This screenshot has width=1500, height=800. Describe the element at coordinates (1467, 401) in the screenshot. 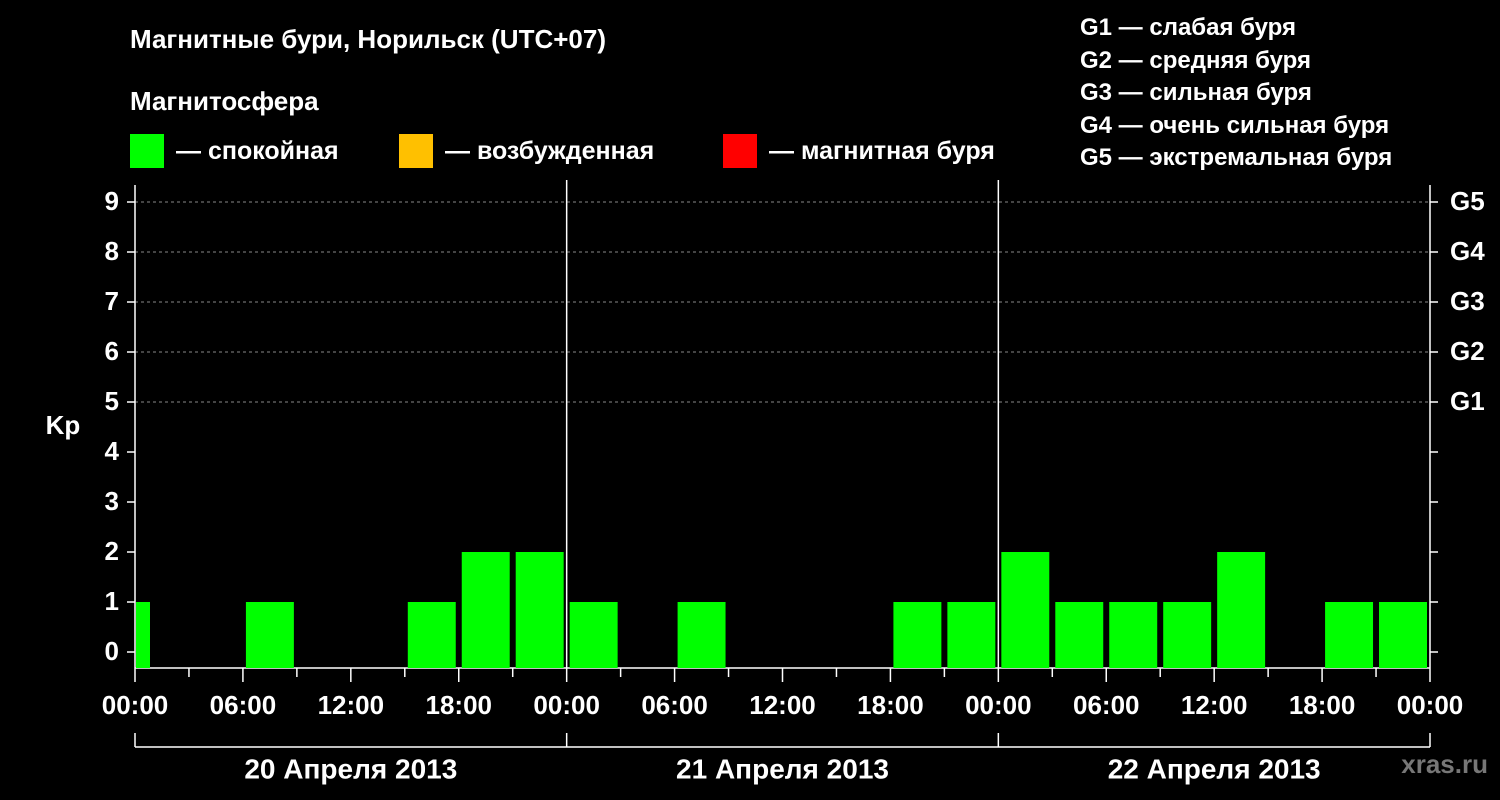

I see `right-tick-label: G1` at that location.